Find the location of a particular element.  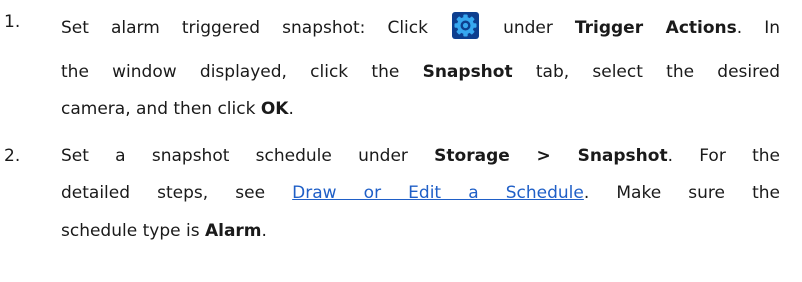

ui-term: Snapshot is located at coordinates (467, 72).